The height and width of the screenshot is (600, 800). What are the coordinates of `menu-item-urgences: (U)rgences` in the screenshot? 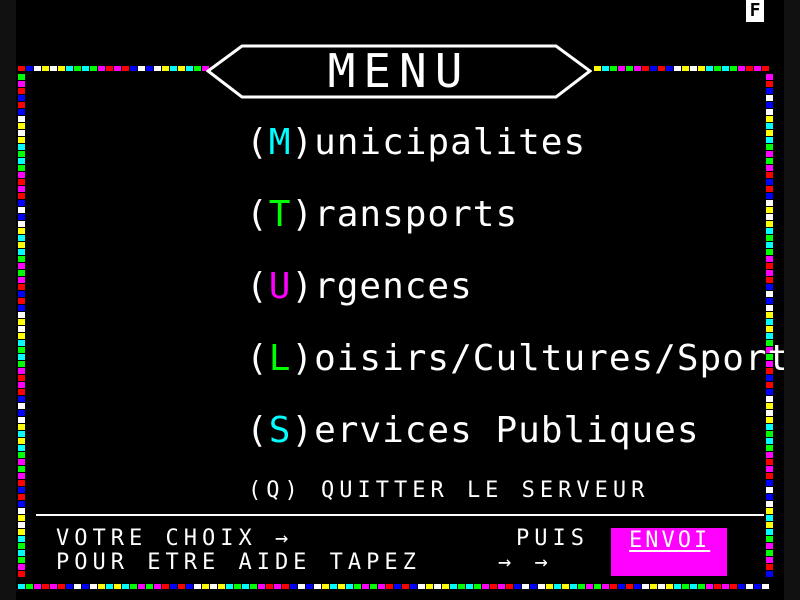 It's located at (359, 286).